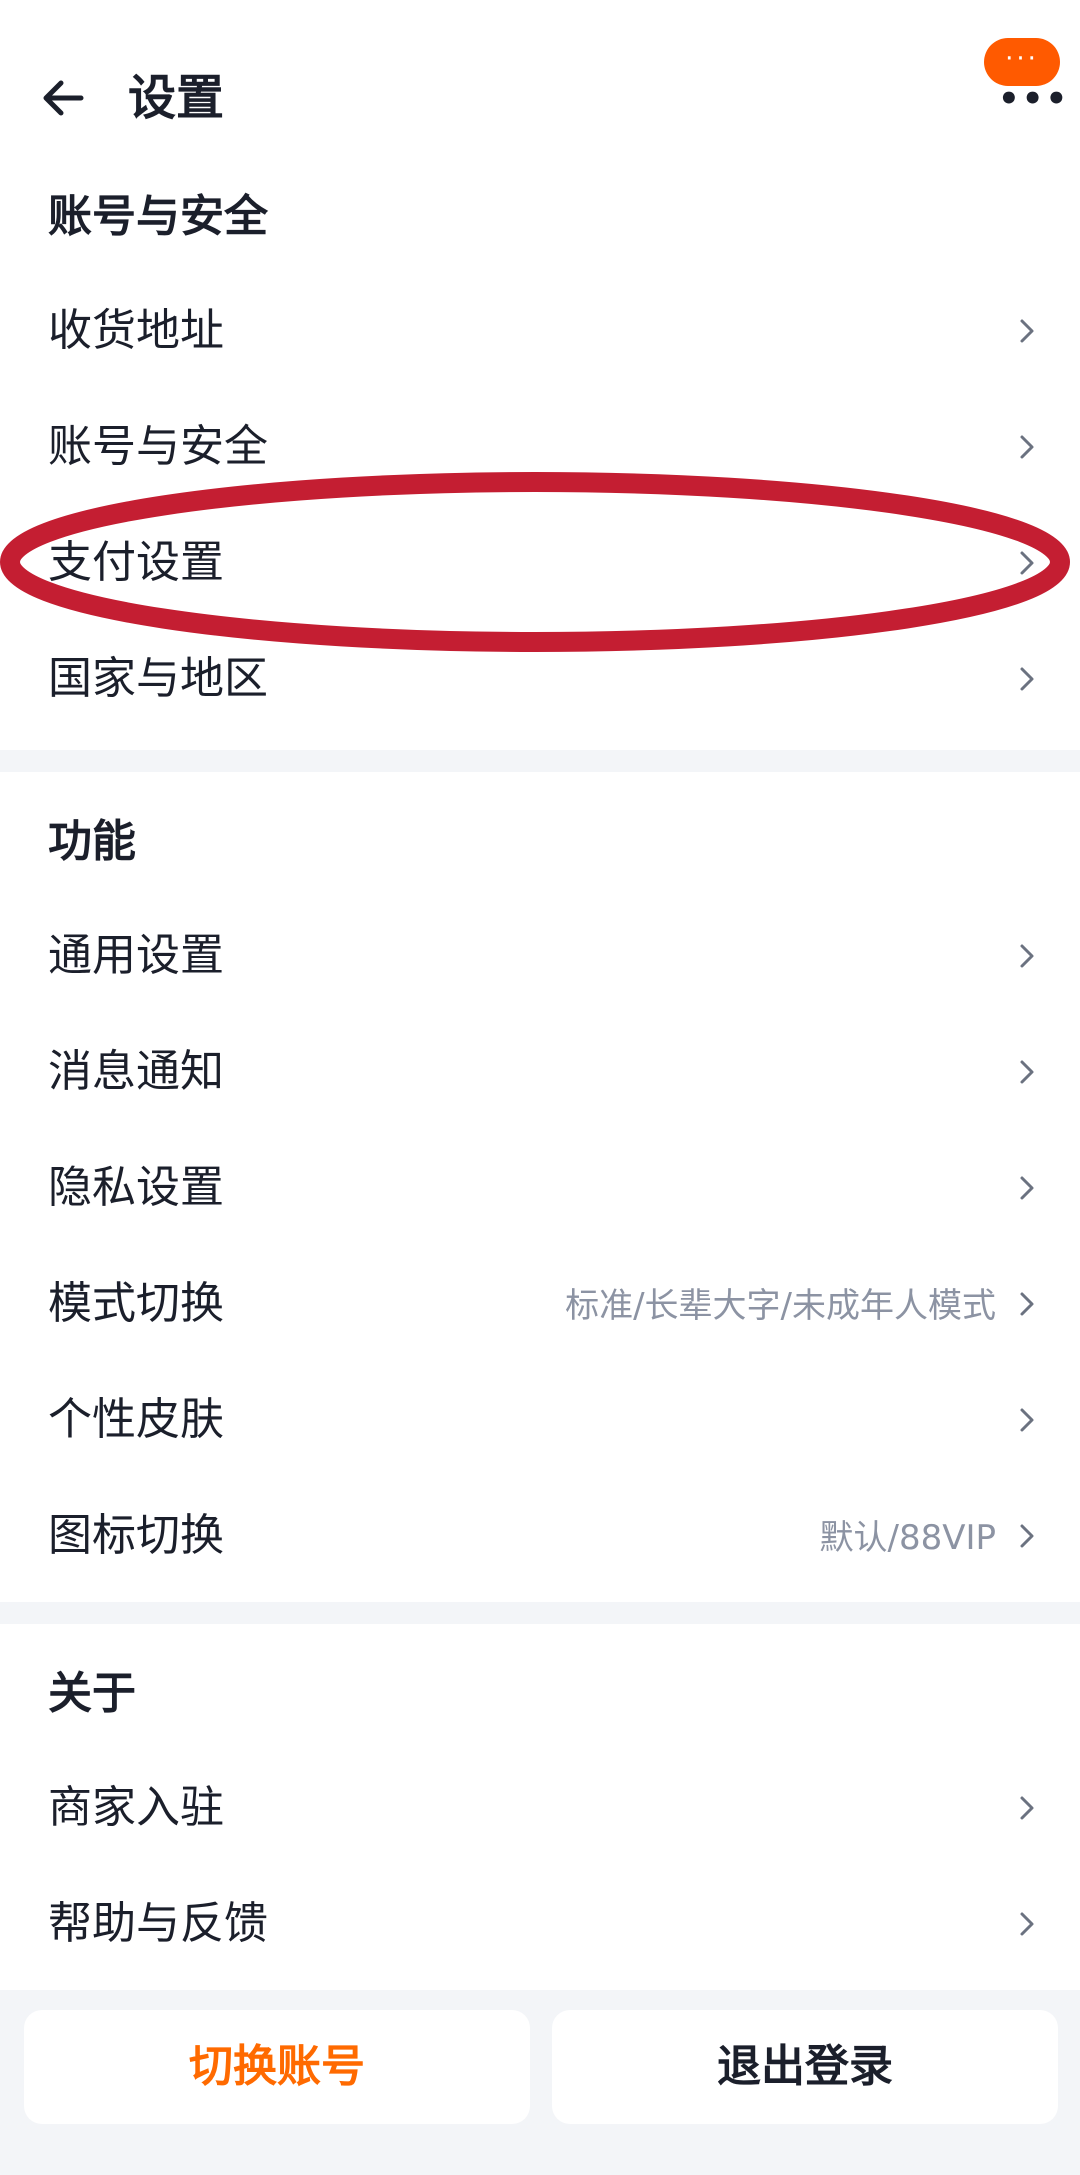 The width and height of the screenshot is (1080, 2175). I want to click on row-label: 通用设置, so click(136, 955).